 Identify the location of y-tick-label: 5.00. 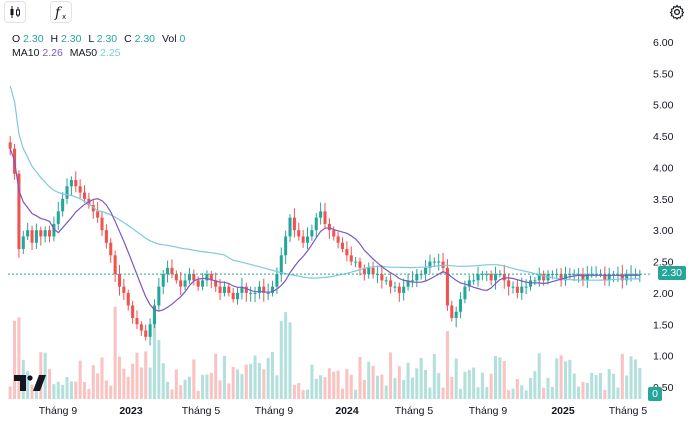
(663, 106).